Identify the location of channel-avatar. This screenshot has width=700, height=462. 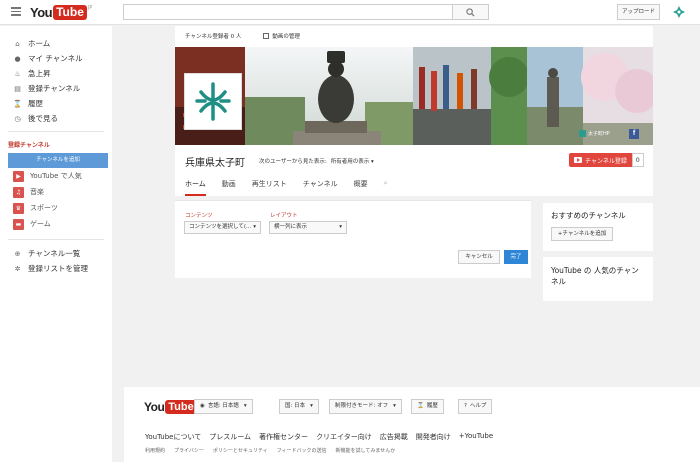
(213, 101).